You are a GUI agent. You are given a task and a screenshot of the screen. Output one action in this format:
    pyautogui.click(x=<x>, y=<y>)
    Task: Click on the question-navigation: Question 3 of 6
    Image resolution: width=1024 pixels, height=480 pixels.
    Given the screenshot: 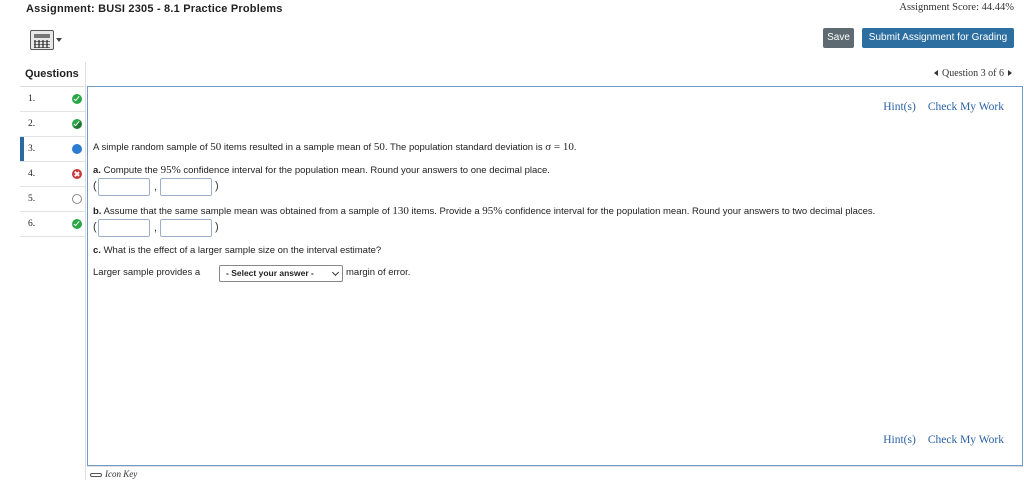 What is the action you would take?
    pyautogui.click(x=973, y=73)
    